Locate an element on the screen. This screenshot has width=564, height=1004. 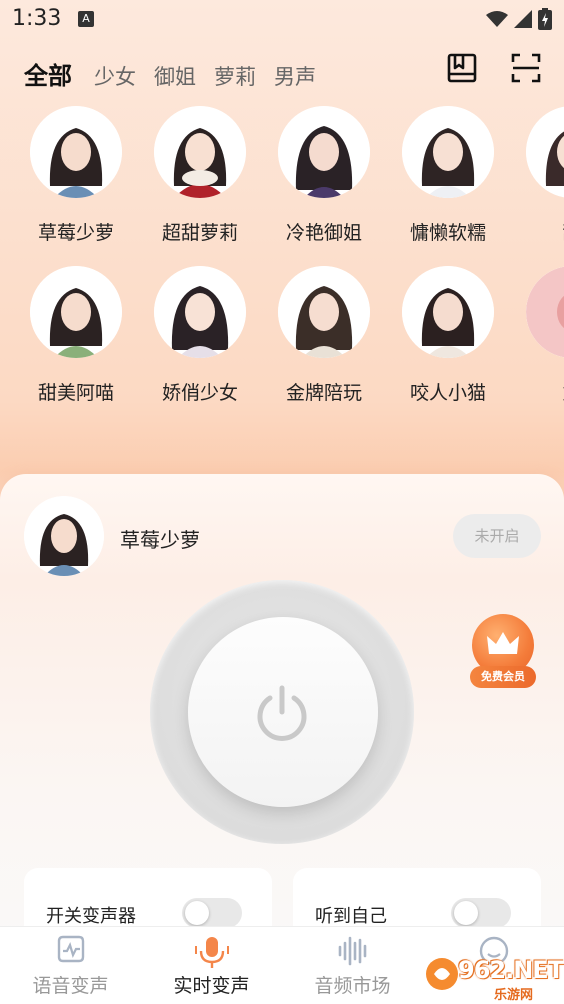
voice-item: 超甜萝莉 is located at coordinates (216, 186).